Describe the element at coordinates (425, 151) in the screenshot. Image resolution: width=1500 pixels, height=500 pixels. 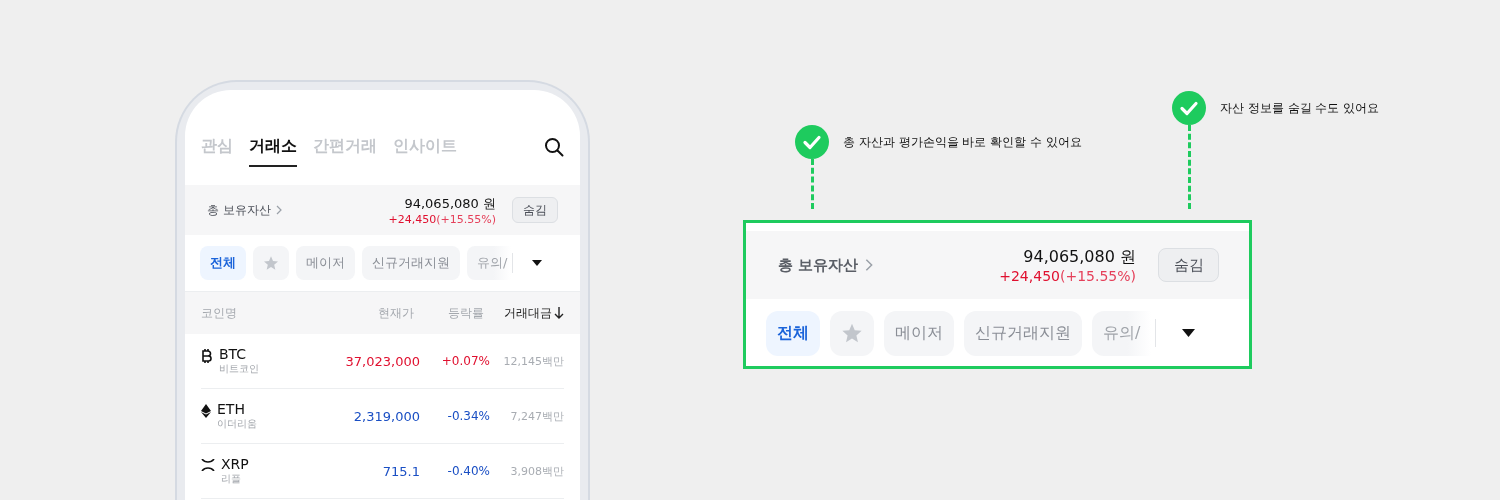
I see `tab: 인사이트` at that location.